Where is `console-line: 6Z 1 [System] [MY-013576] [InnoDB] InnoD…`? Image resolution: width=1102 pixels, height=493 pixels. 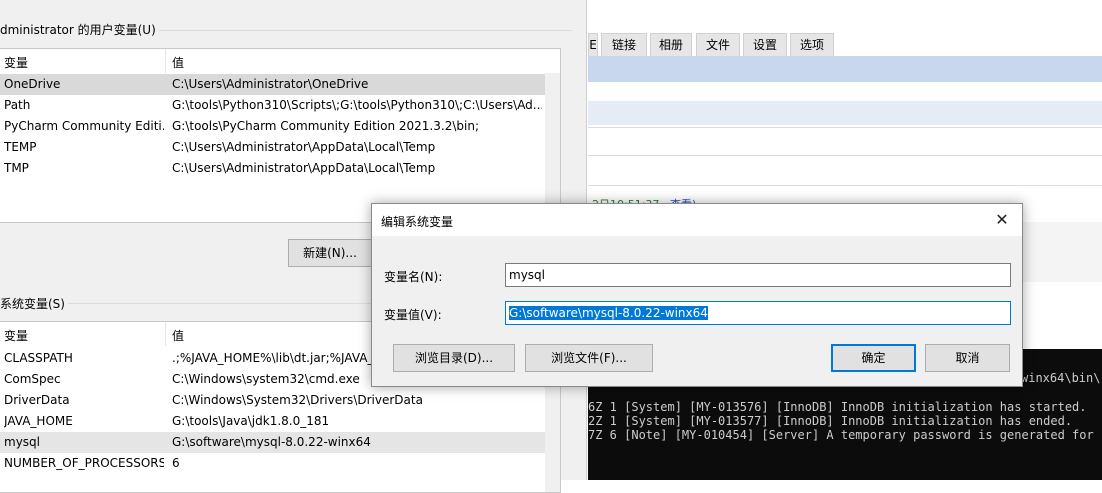 console-line: 6Z 1 [System] [MY-013576] [InnoDB] InnoD… is located at coordinates (837, 407).